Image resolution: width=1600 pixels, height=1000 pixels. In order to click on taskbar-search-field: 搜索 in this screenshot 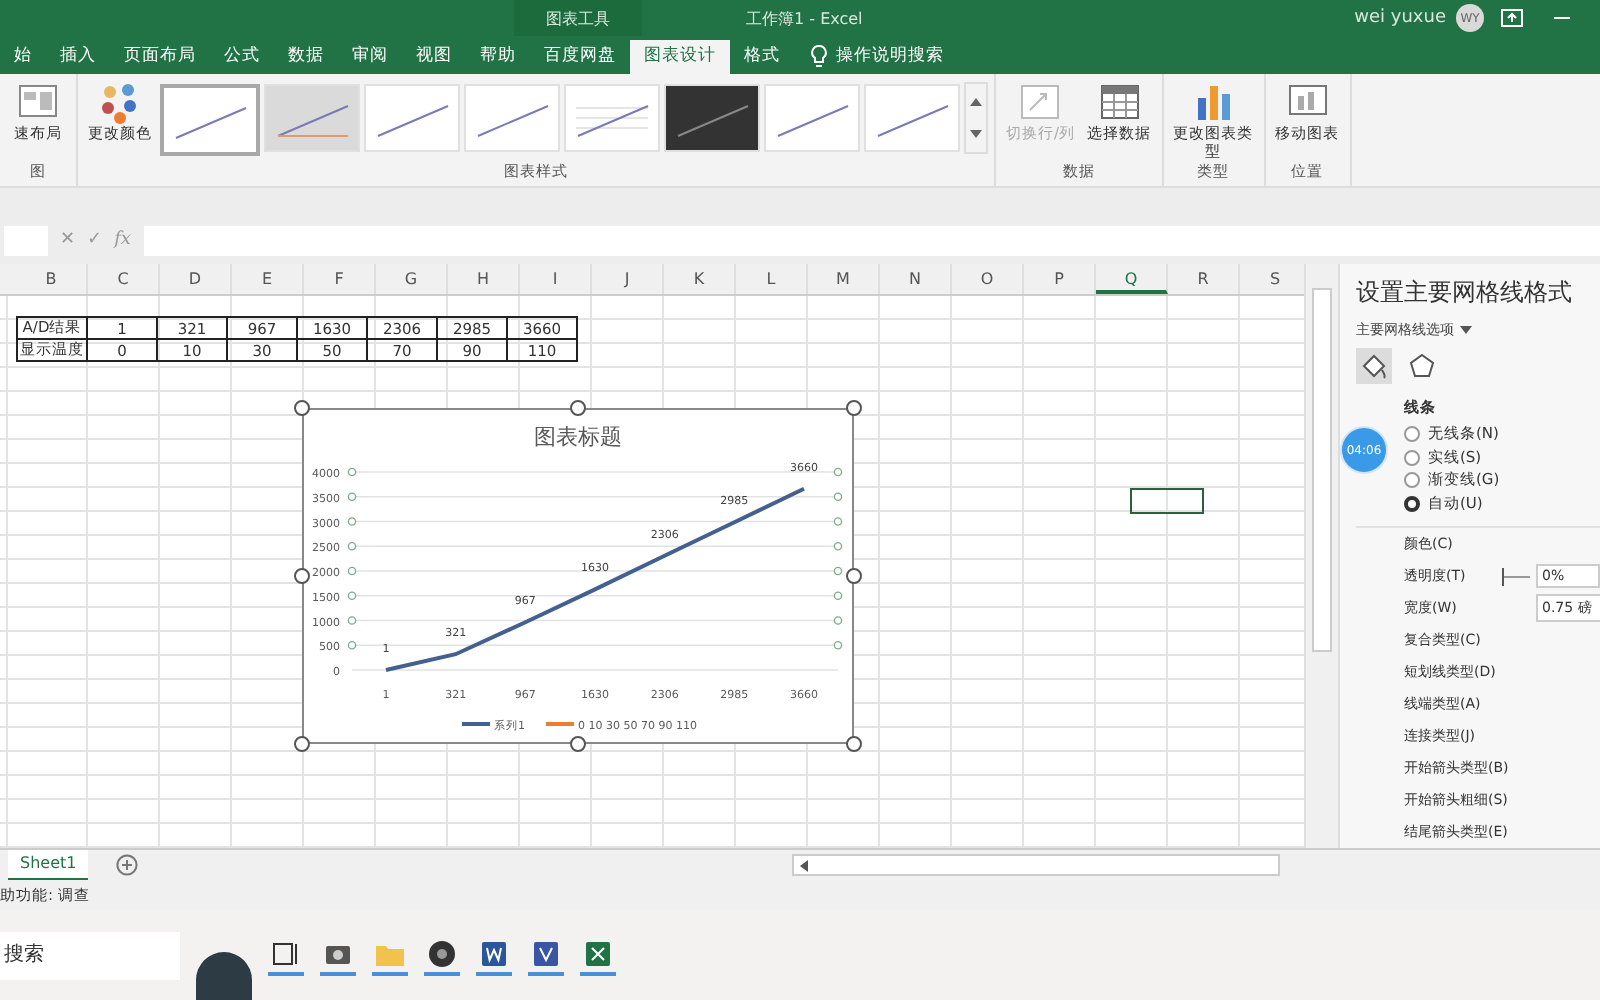, I will do `click(90, 955)`.